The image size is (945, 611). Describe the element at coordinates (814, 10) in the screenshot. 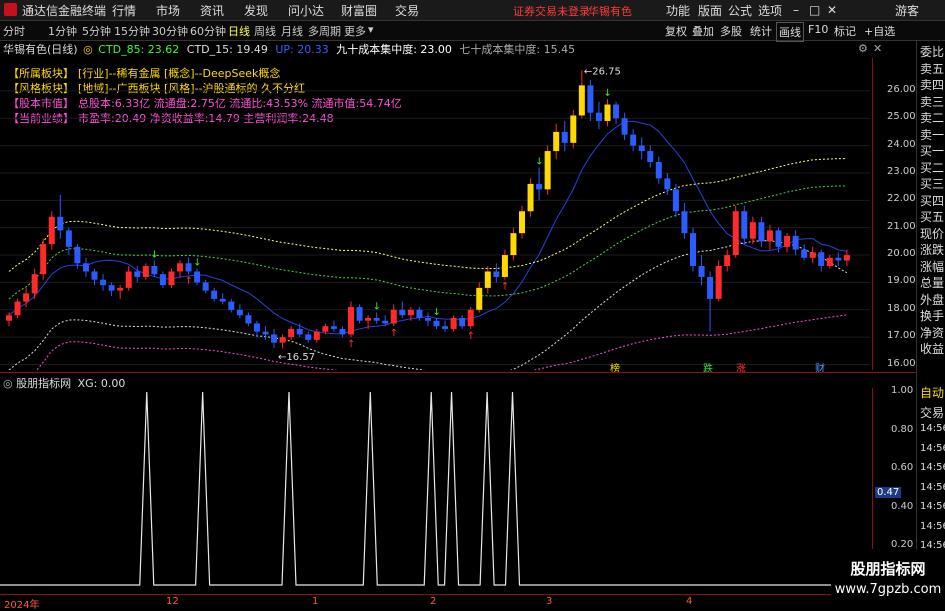

I see `maximize-icon: □` at that location.